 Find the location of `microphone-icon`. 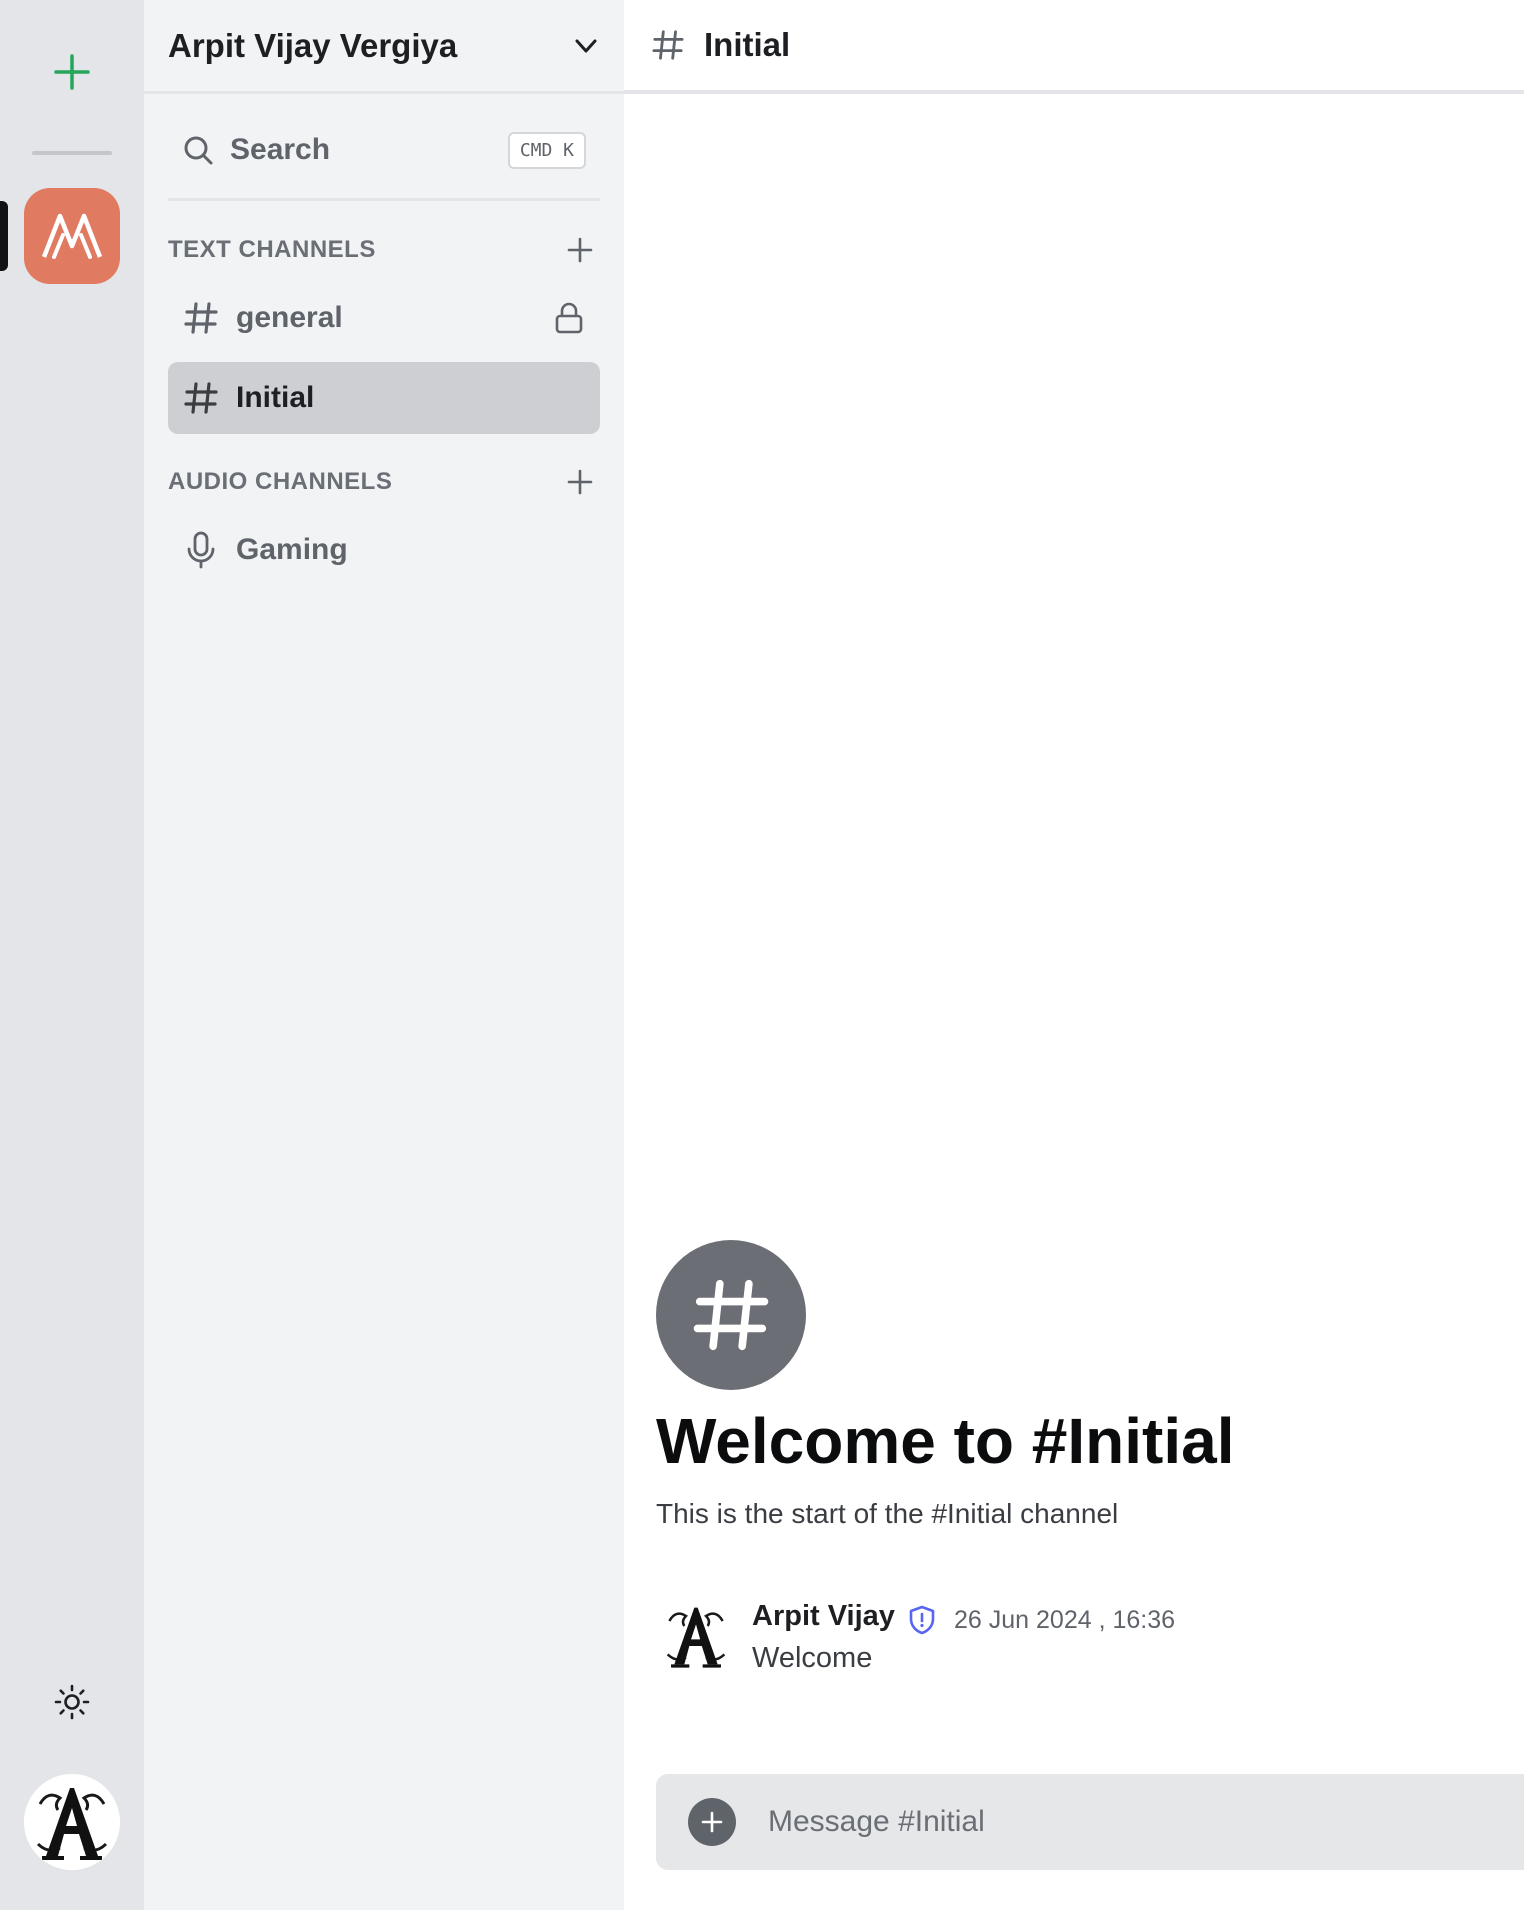

microphone-icon is located at coordinates (201, 550).